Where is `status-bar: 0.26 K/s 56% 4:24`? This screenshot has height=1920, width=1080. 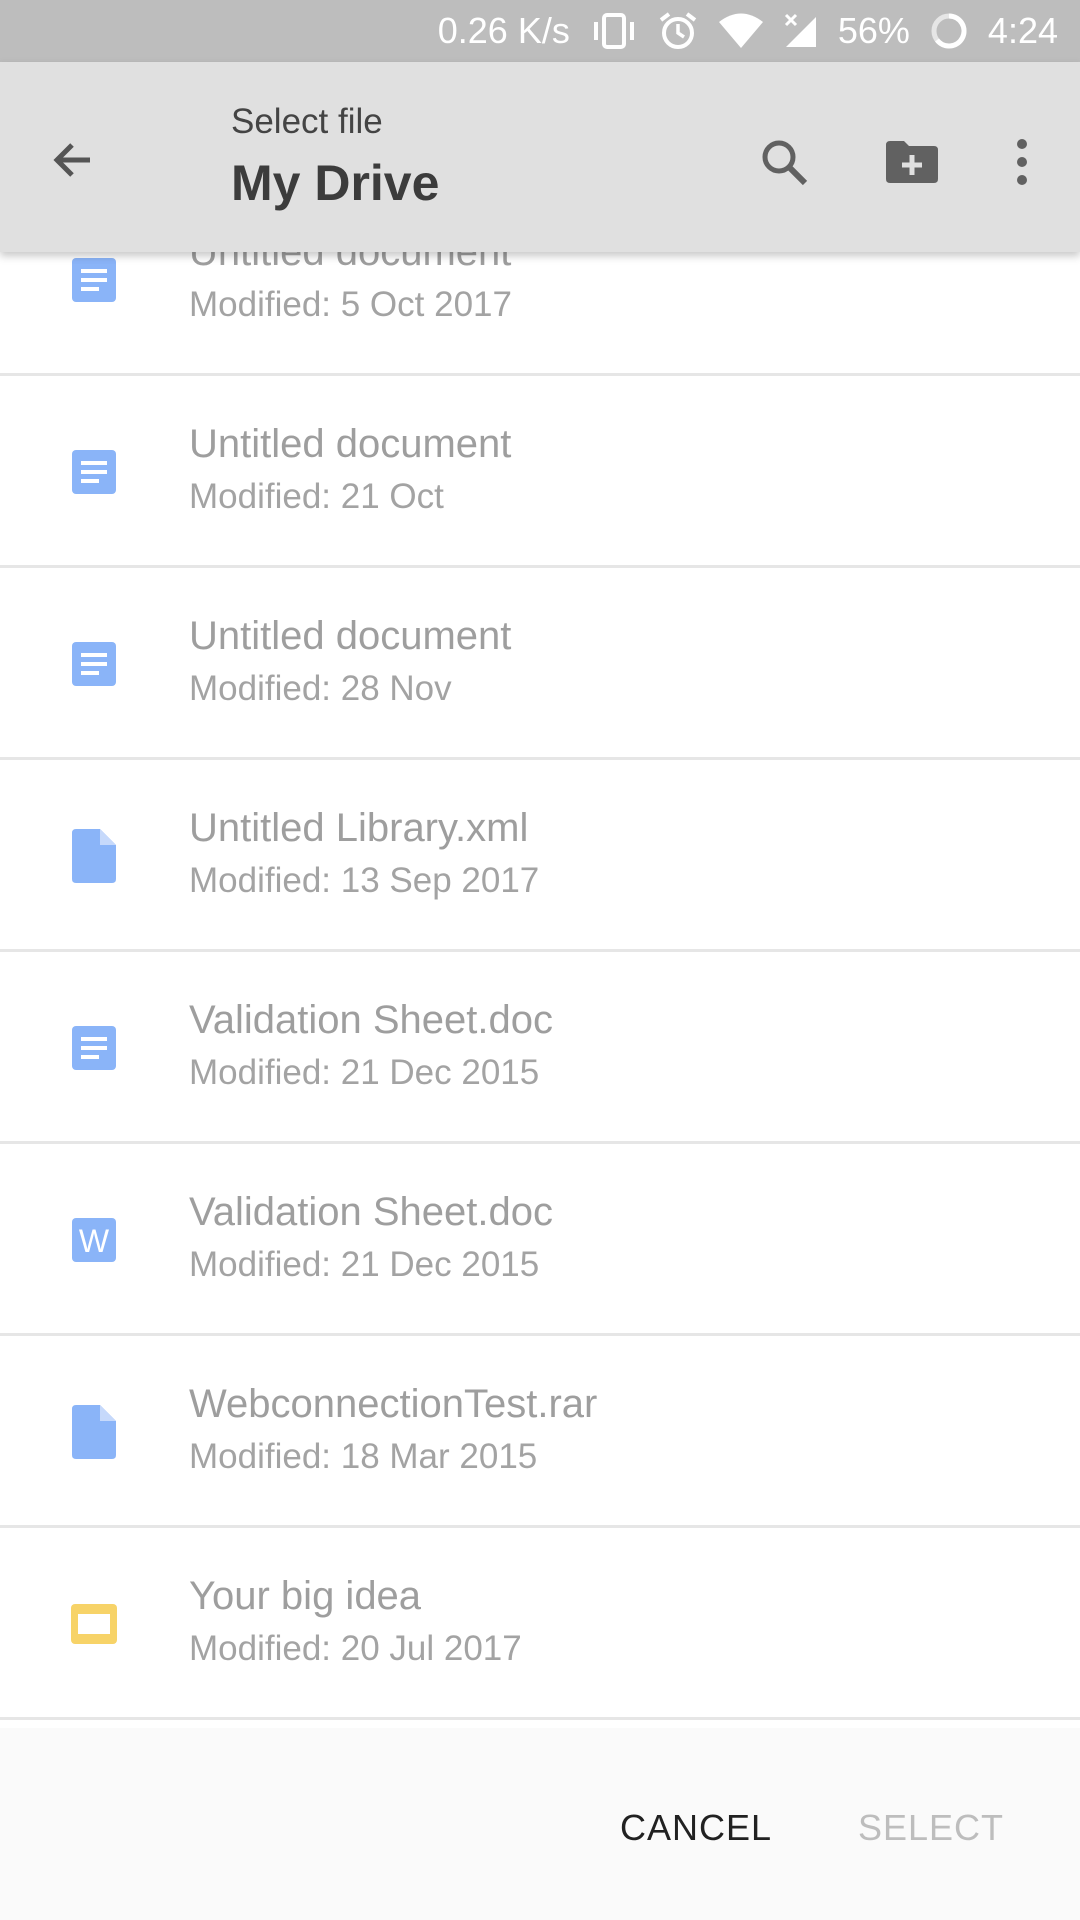 status-bar: 0.26 K/s 56% 4:24 is located at coordinates (540, 31).